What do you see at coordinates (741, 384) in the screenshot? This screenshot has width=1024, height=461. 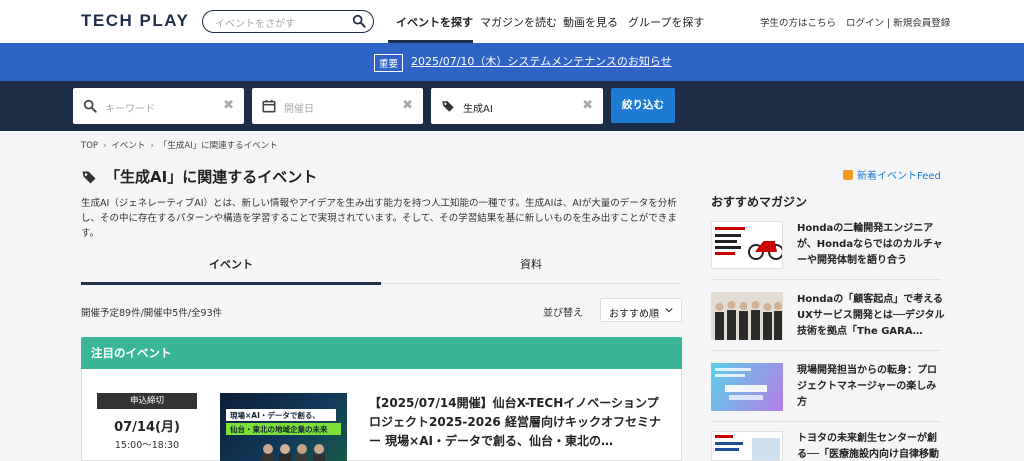 I see `career-talk-image` at bounding box center [741, 384].